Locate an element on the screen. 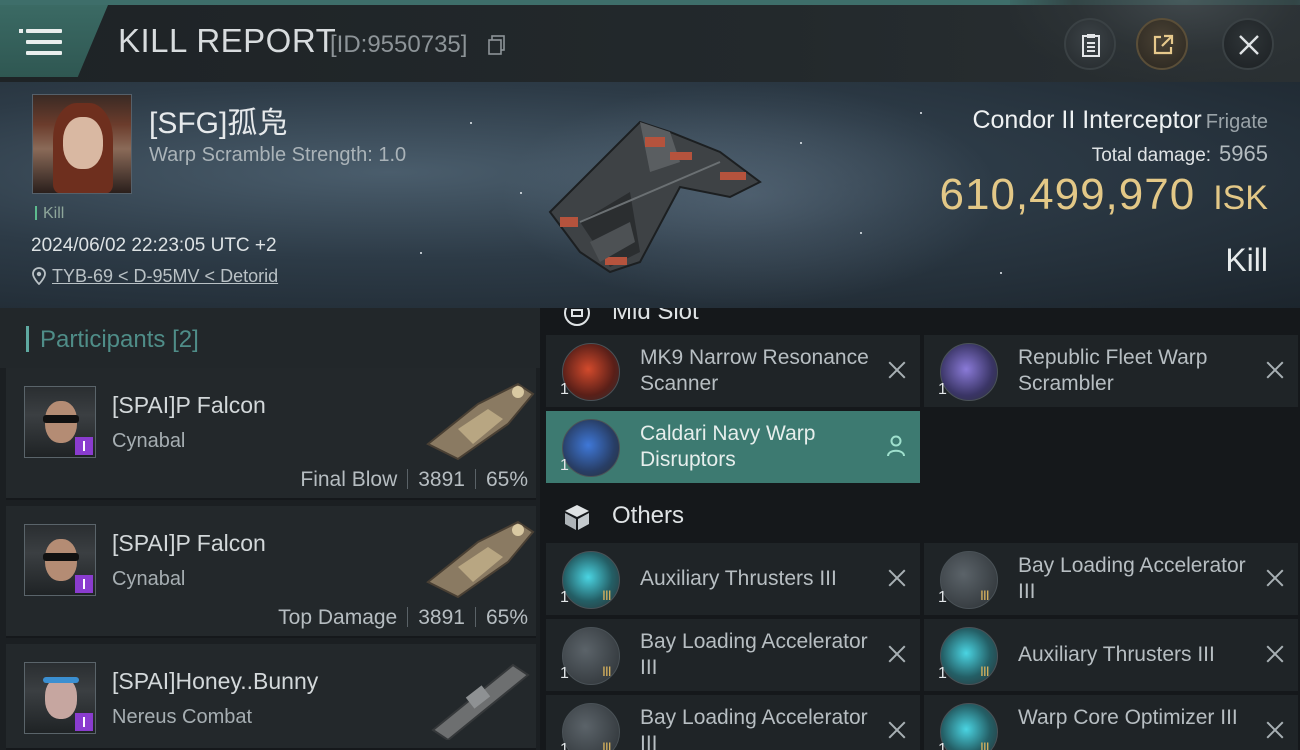 The width and height of the screenshot is (1300, 750). mid-slot-icon is located at coordinates (577, 317).